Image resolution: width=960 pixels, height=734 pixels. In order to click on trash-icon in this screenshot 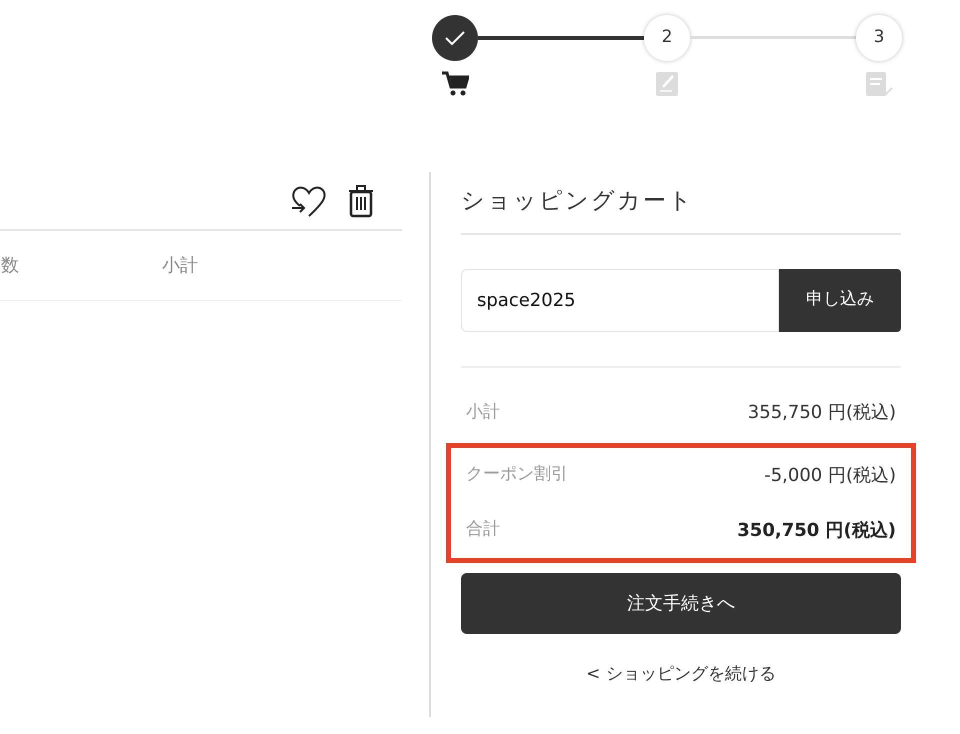, I will do `click(361, 201)`.